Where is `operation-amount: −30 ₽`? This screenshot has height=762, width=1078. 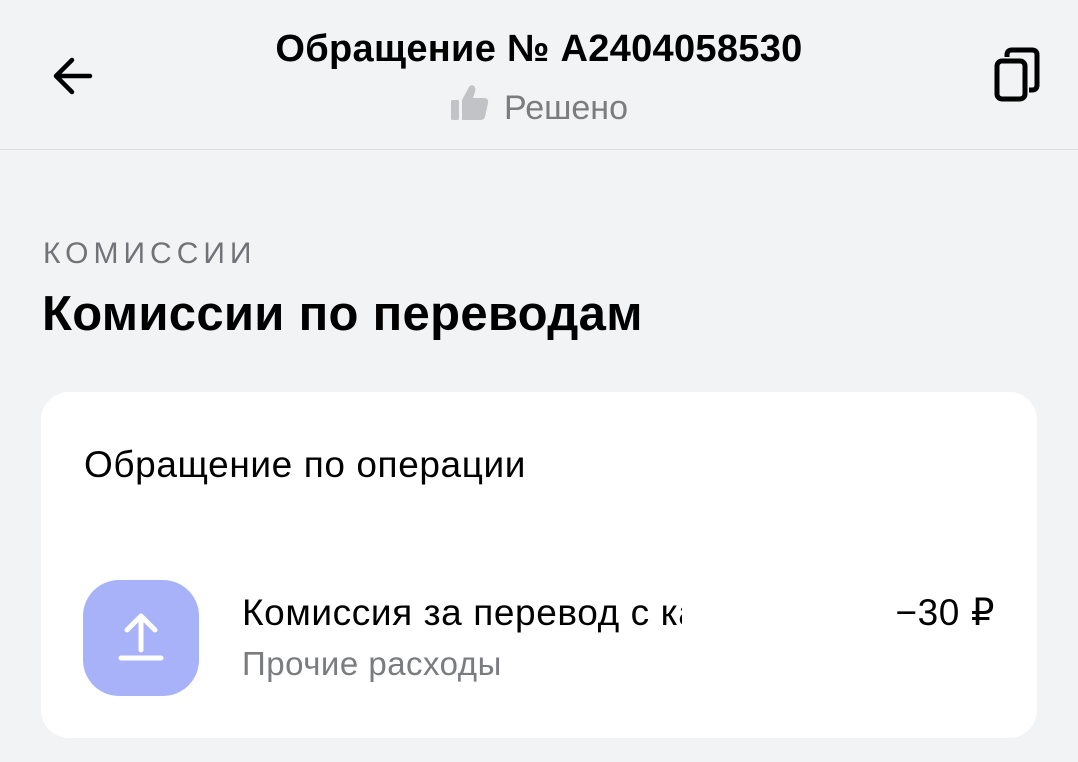
operation-amount: −30 ₽ is located at coordinates (945, 612).